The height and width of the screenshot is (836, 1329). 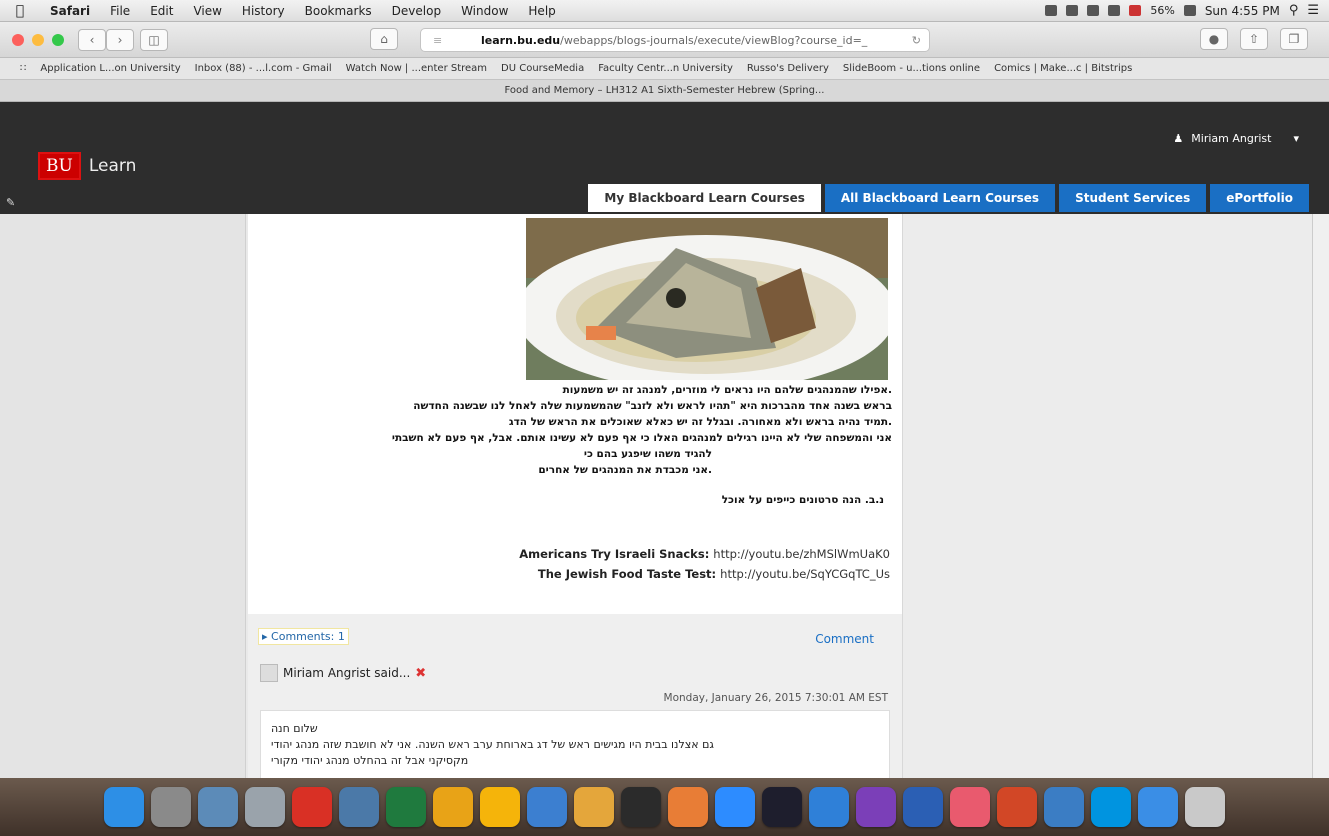 What do you see at coordinates (437, 40) in the screenshot?
I see `reader-icon: ≡` at bounding box center [437, 40].